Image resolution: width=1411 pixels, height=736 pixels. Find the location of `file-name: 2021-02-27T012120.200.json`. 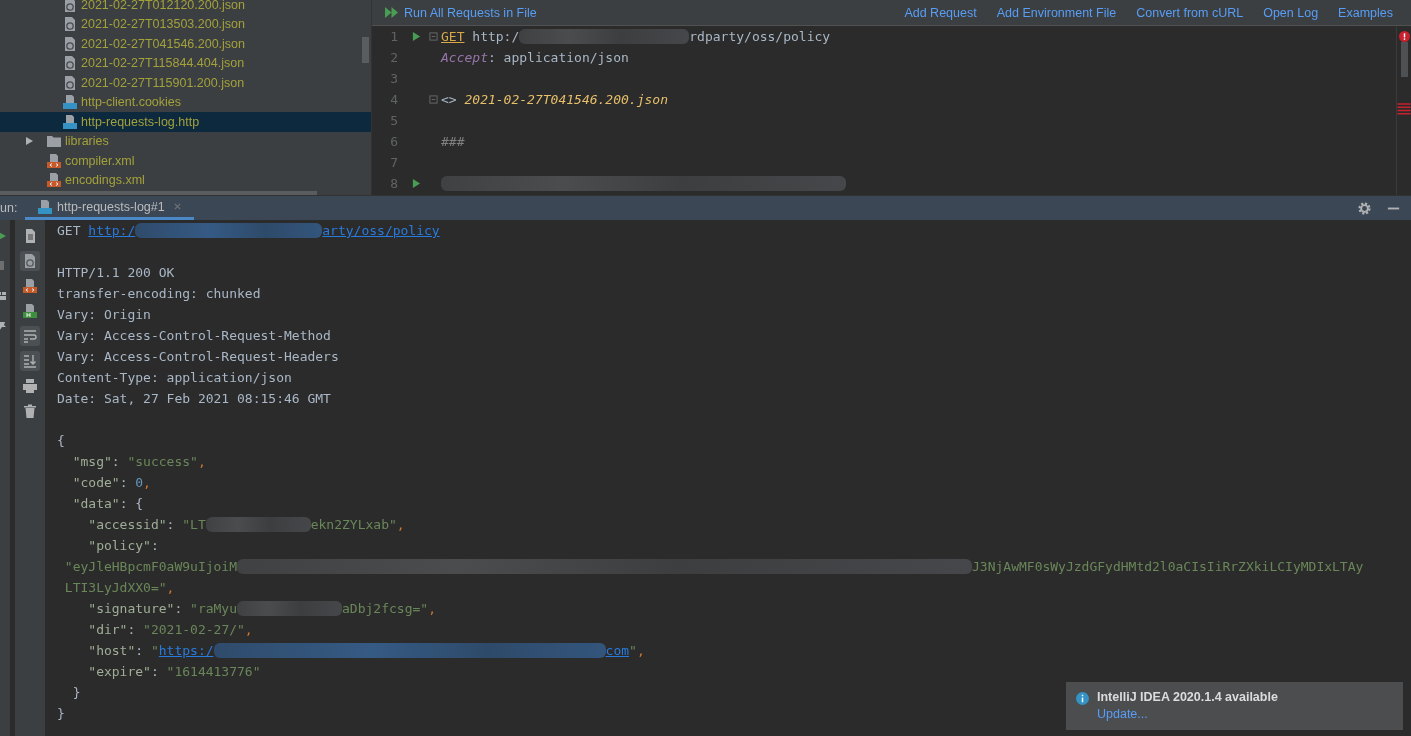

file-name: 2021-02-27T012120.200.json is located at coordinates (163, 6).